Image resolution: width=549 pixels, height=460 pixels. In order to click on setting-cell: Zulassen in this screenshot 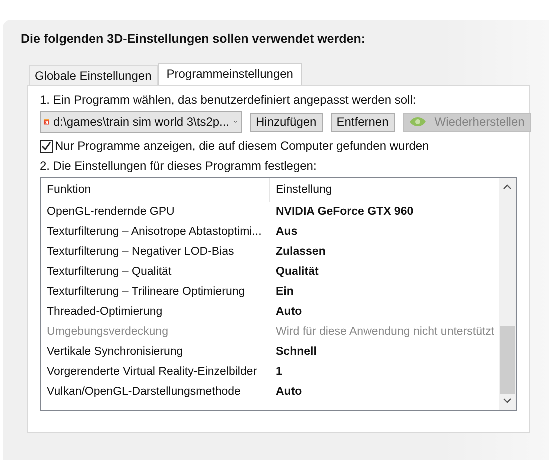, I will do `click(384, 252)`.